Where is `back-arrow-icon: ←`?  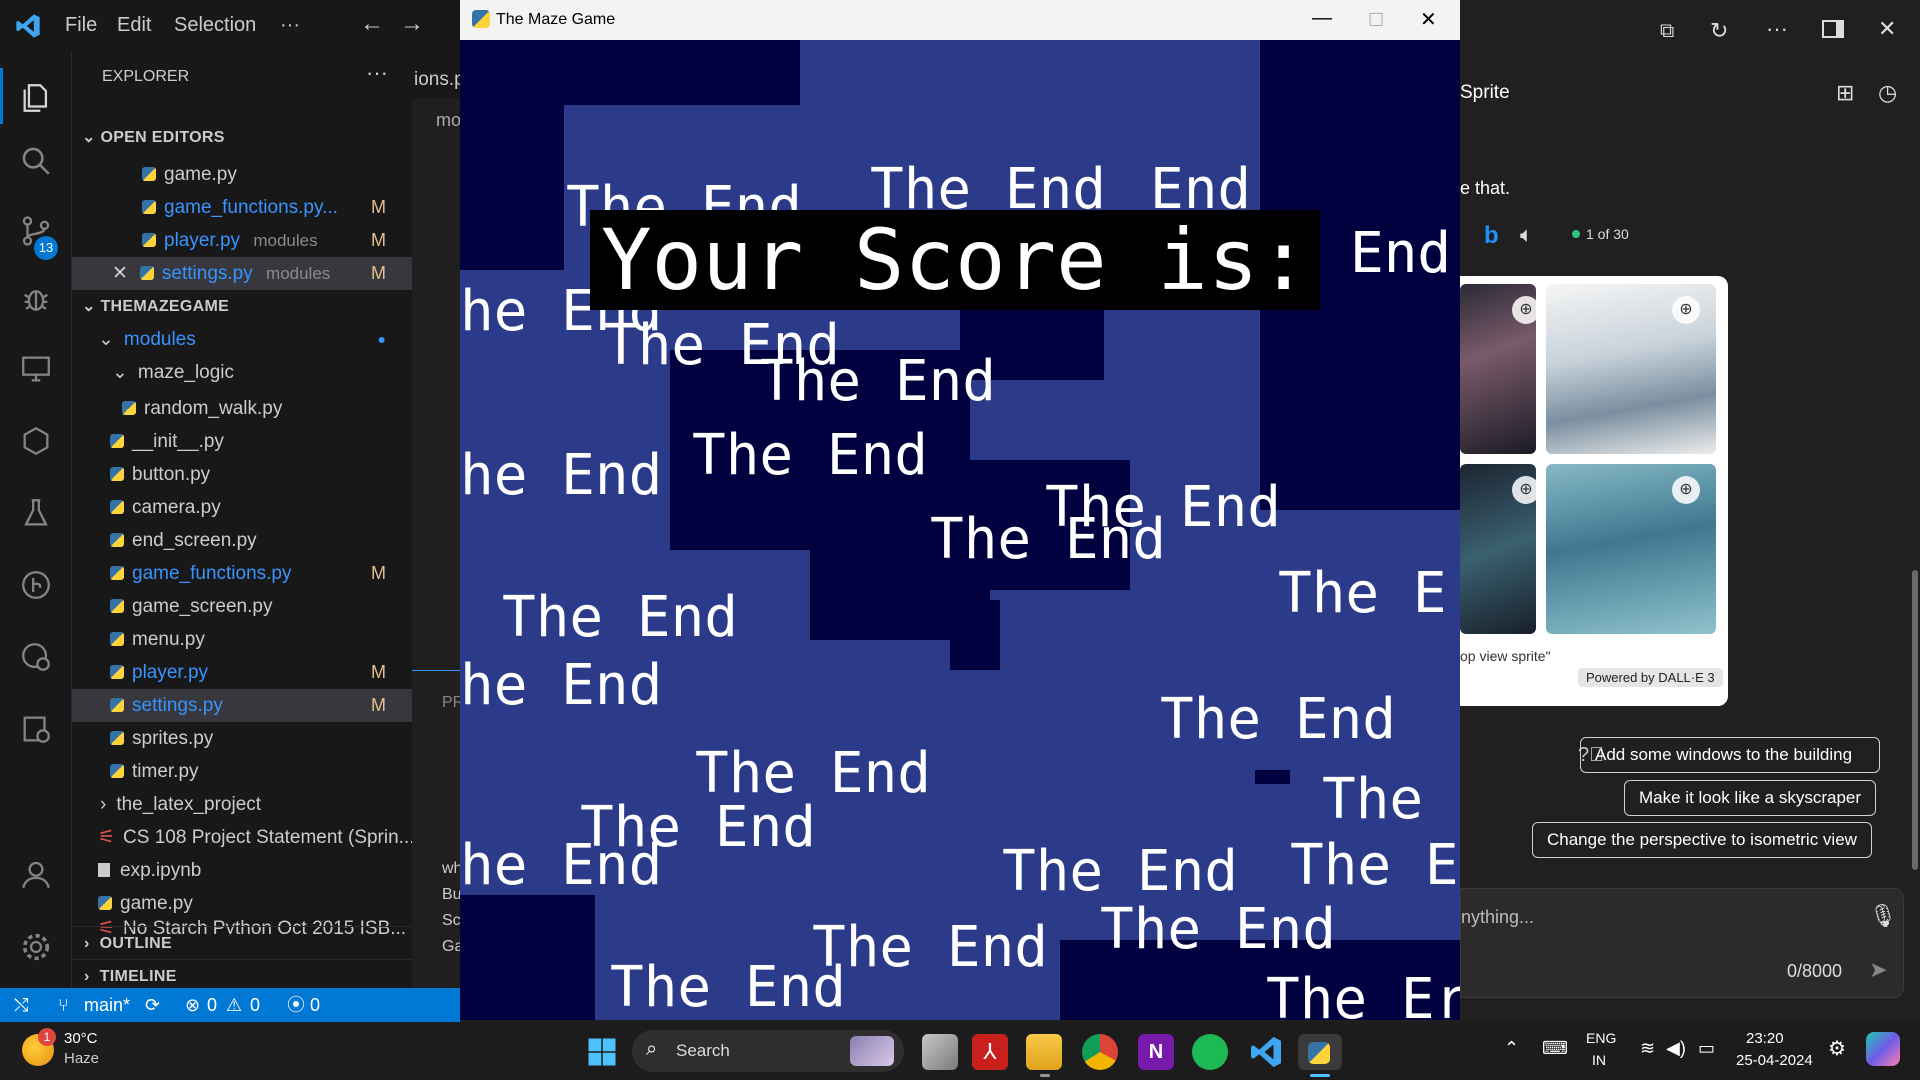 back-arrow-icon: ← is located at coordinates (372, 24).